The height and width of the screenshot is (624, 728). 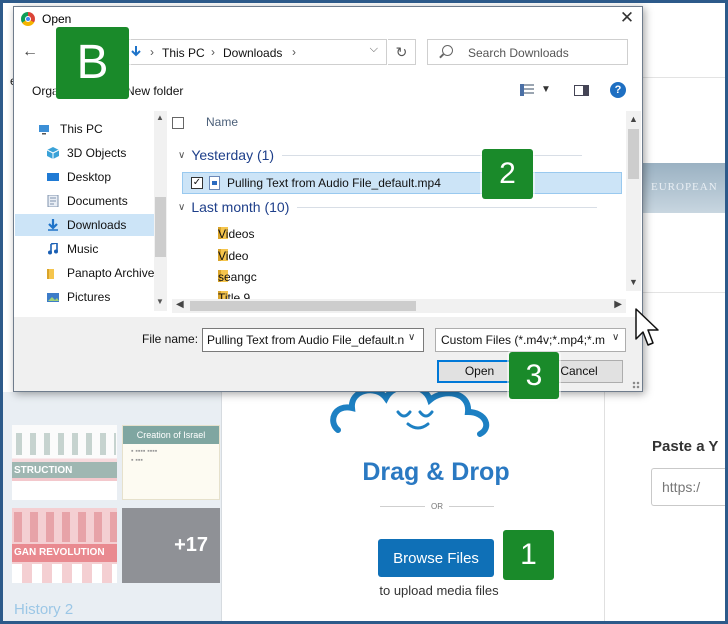 What do you see at coordinates (346, 278) in the screenshot?
I see `list-item: seangc` at bounding box center [346, 278].